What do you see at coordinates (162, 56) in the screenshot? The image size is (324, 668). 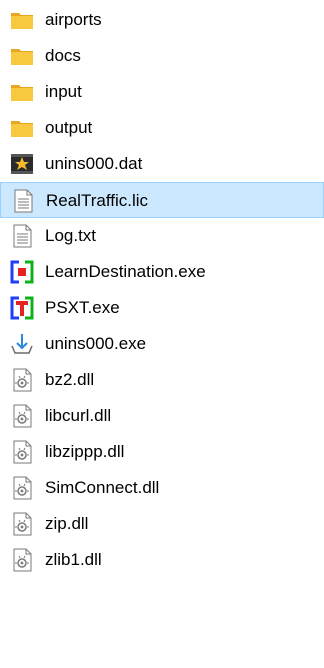 I see `file-row-docs: docs` at bounding box center [162, 56].